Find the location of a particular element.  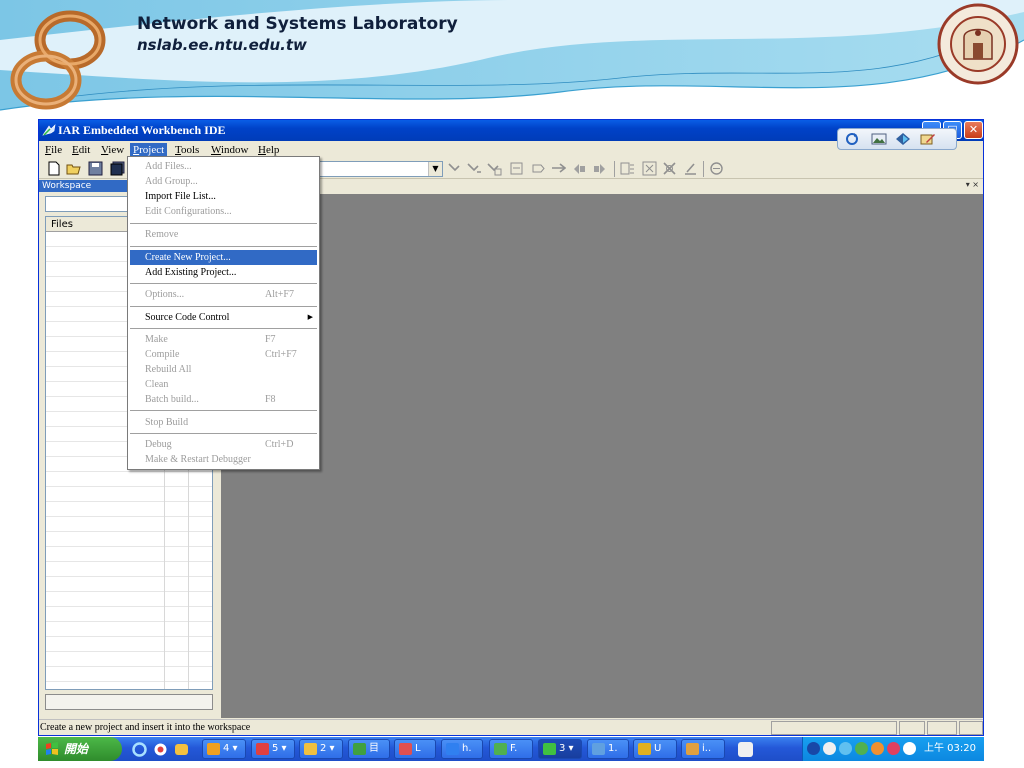

tray-arrow-icon is located at coordinates (813, 748).